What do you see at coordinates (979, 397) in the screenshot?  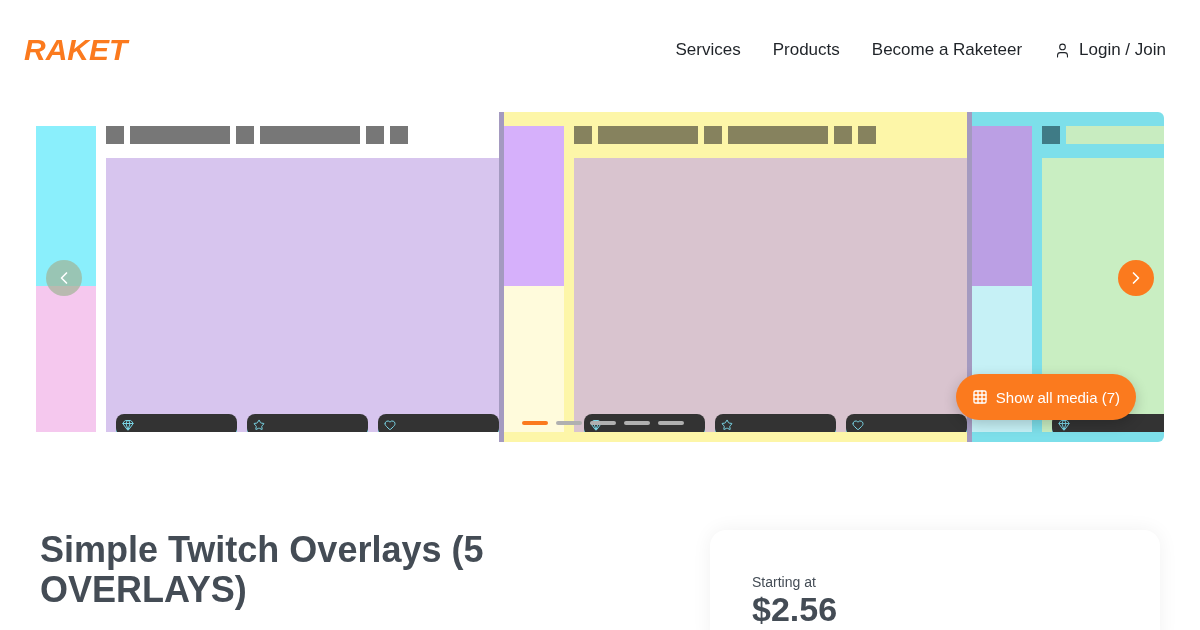 I see `grid-icon` at bounding box center [979, 397].